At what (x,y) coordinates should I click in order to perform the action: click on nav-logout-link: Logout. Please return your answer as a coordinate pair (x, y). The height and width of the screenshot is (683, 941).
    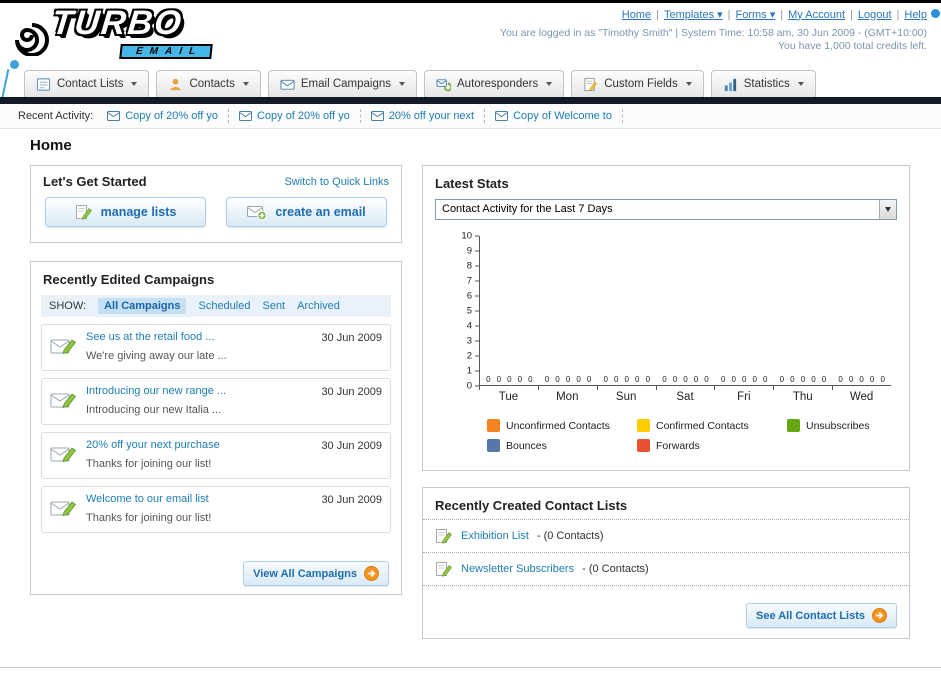
    Looking at the image, I should click on (875, 15).